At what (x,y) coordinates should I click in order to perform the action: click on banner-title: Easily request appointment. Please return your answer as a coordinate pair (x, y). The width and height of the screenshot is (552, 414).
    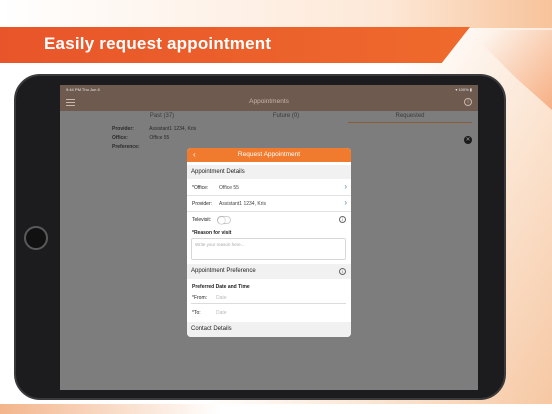
    Looking at the image, I should click on (158, 43).